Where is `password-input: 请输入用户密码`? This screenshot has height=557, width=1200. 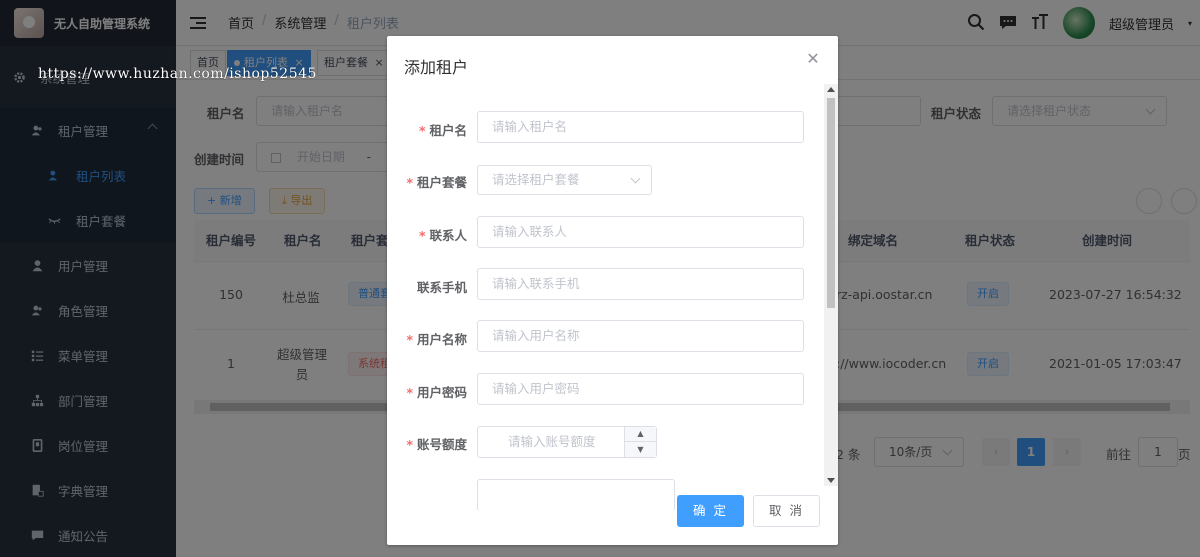 password-input: 请输入用户密码 is located at coordinates (640, 389).